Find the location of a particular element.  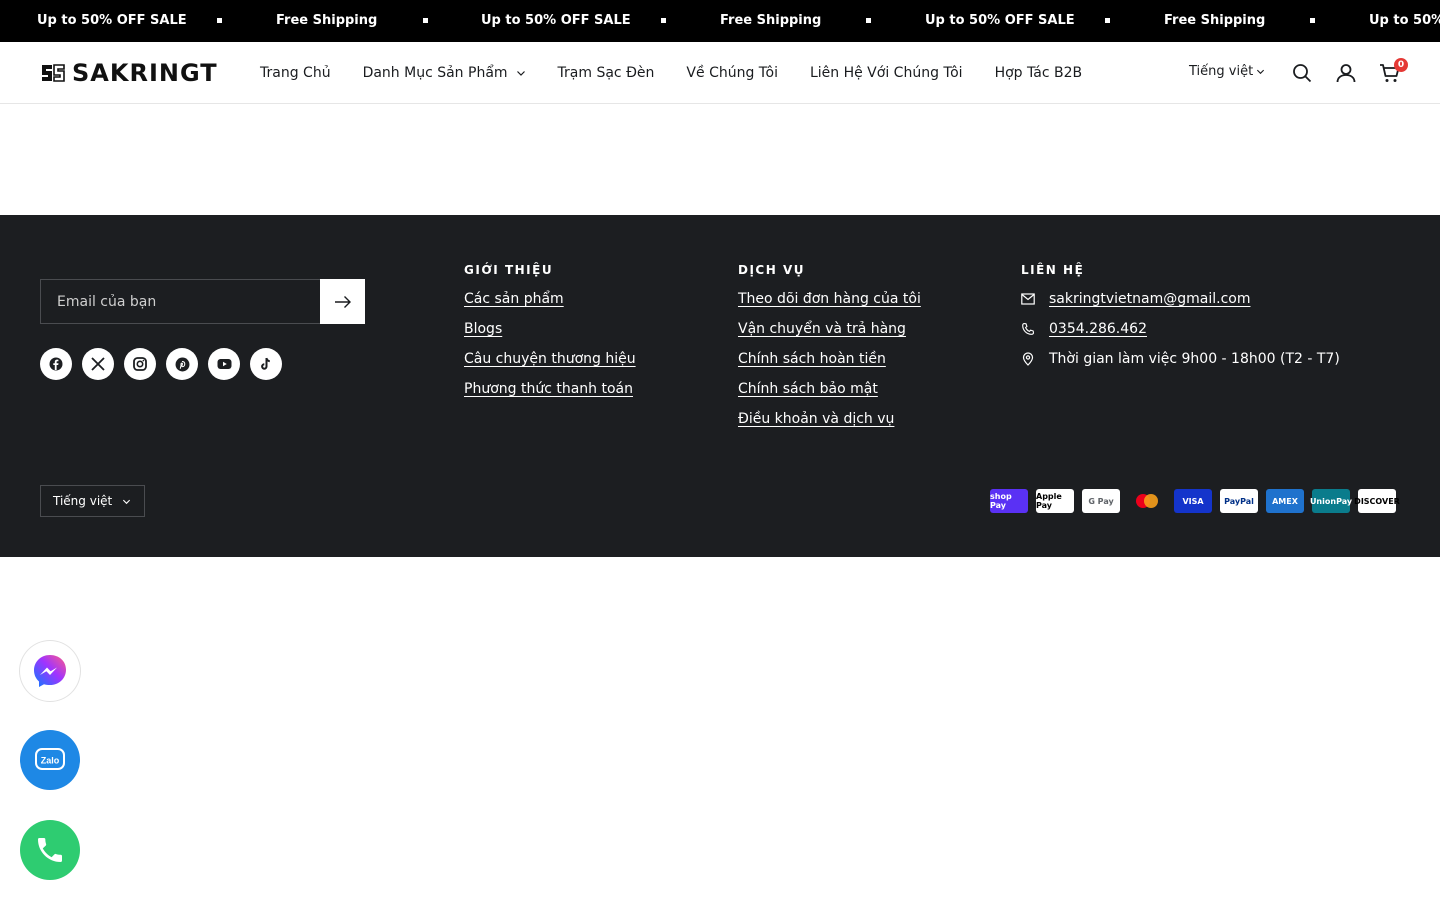

footer-link: Điều khoản và dịch vụ is located at coordinates (829, 419).